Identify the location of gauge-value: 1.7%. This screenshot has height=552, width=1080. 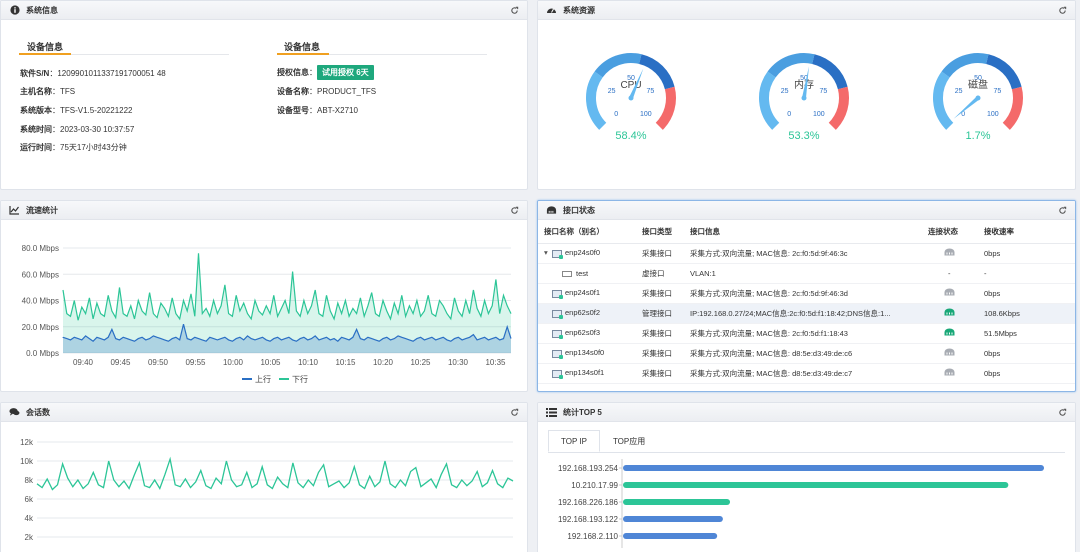
(977, 136).